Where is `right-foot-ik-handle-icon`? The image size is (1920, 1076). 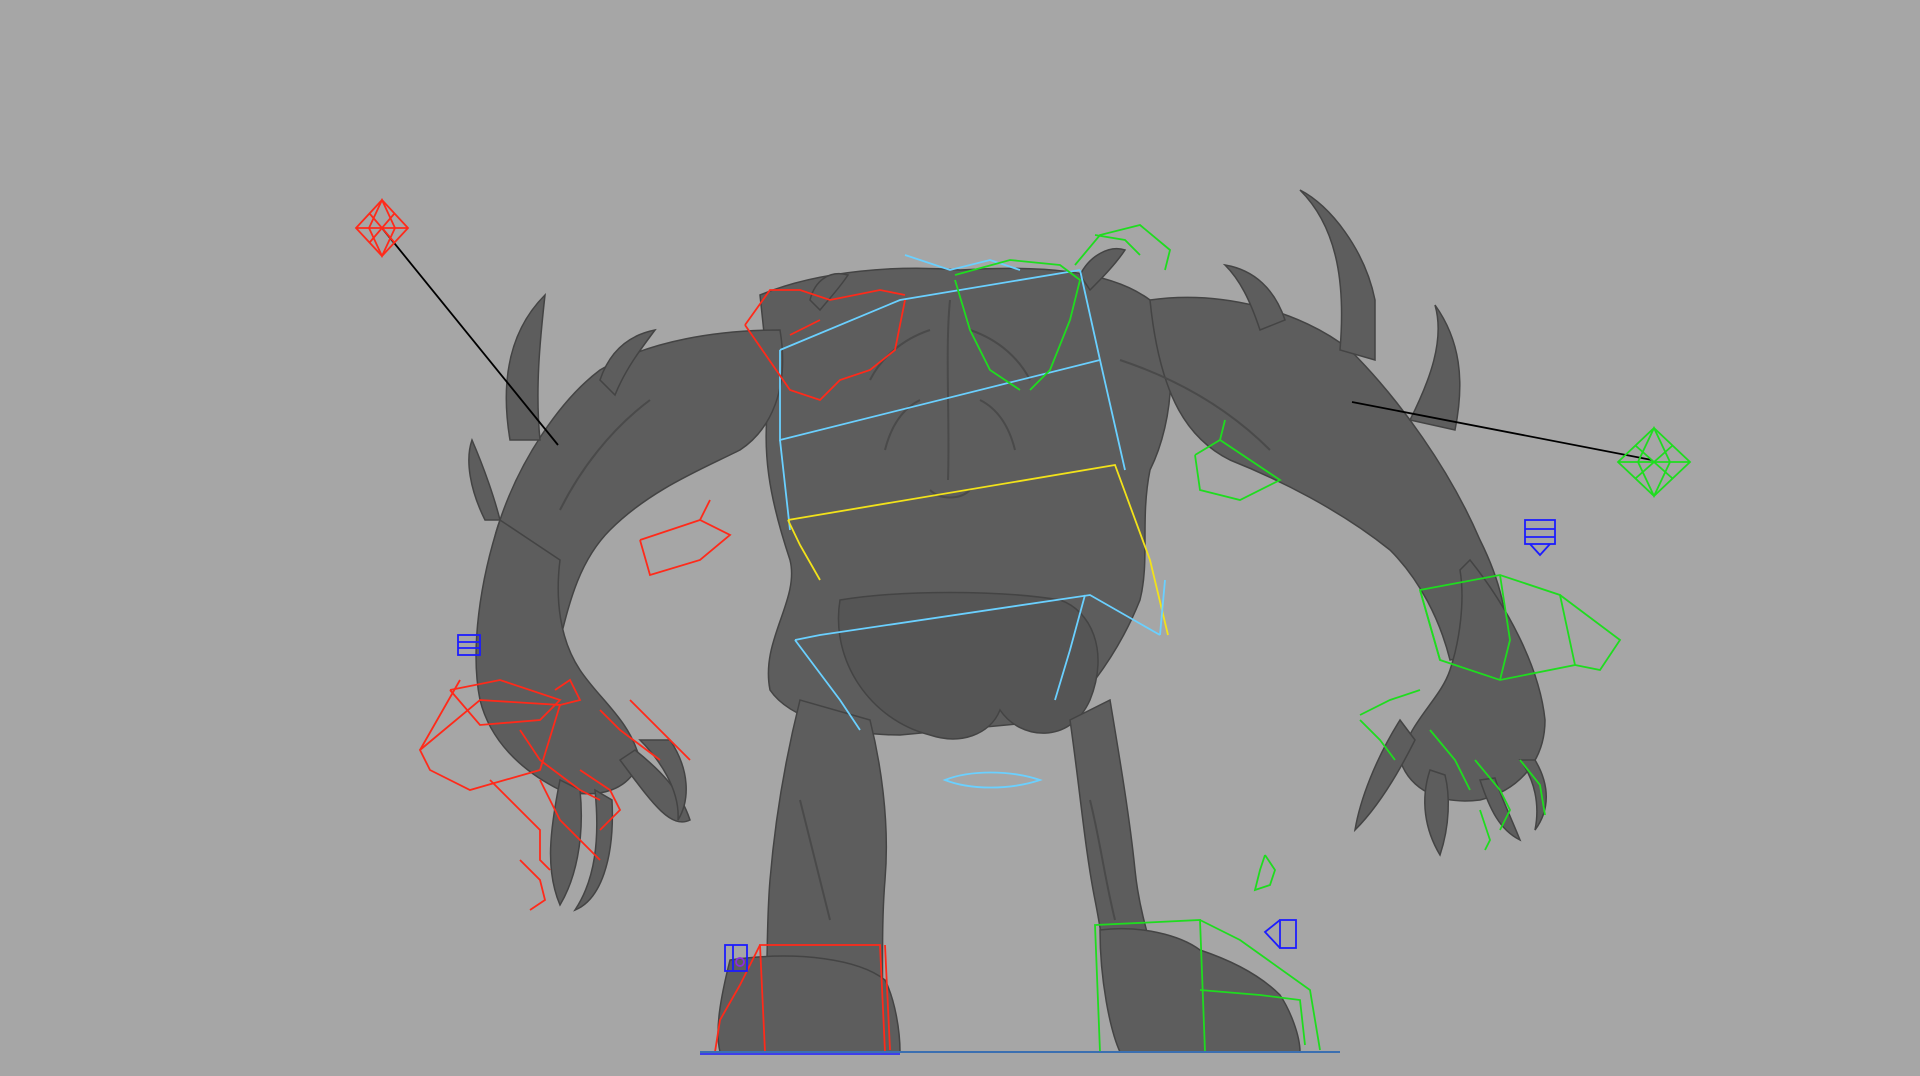 right-foot-ik-handle-icon is located at coordinates (1280, 934).